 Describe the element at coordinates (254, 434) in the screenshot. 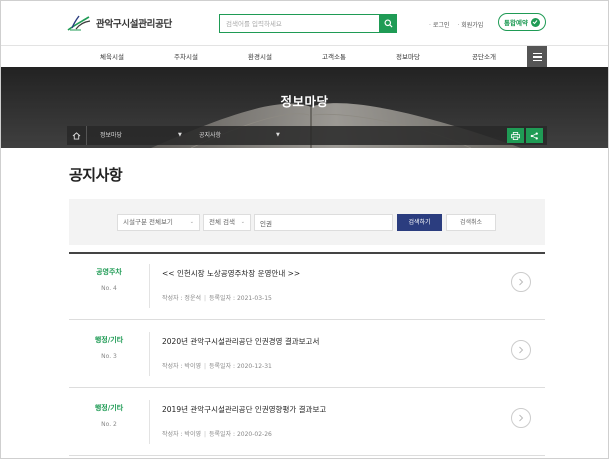

I see `post-date: 2020-02-26` at that location.